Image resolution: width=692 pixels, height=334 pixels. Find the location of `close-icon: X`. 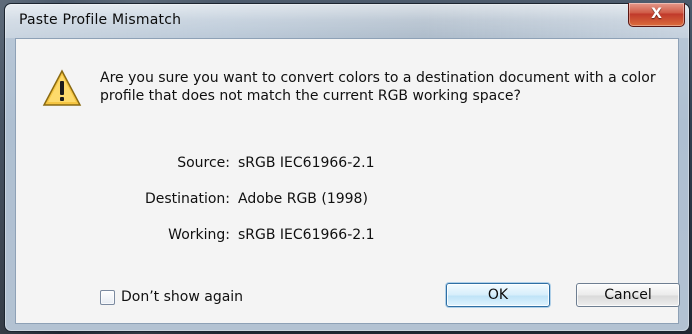

close-icon: X is located at coordinates (656, 13).